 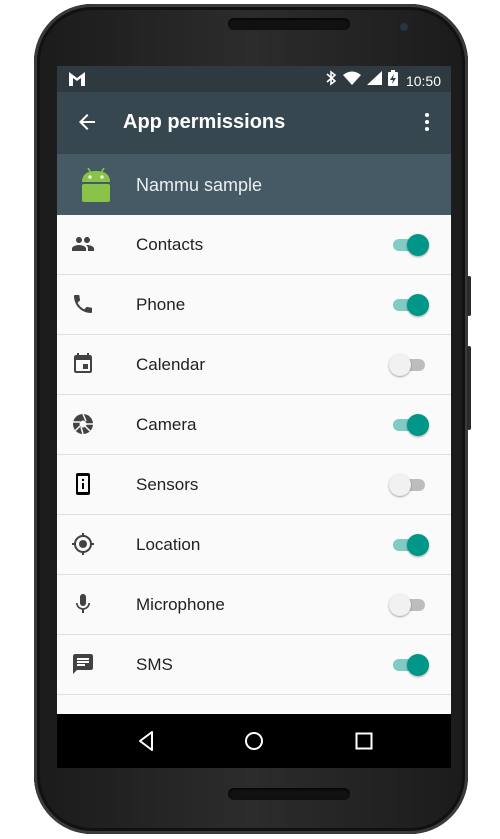 I want to click on battery-charging-icon, so click(x=392, y=80).